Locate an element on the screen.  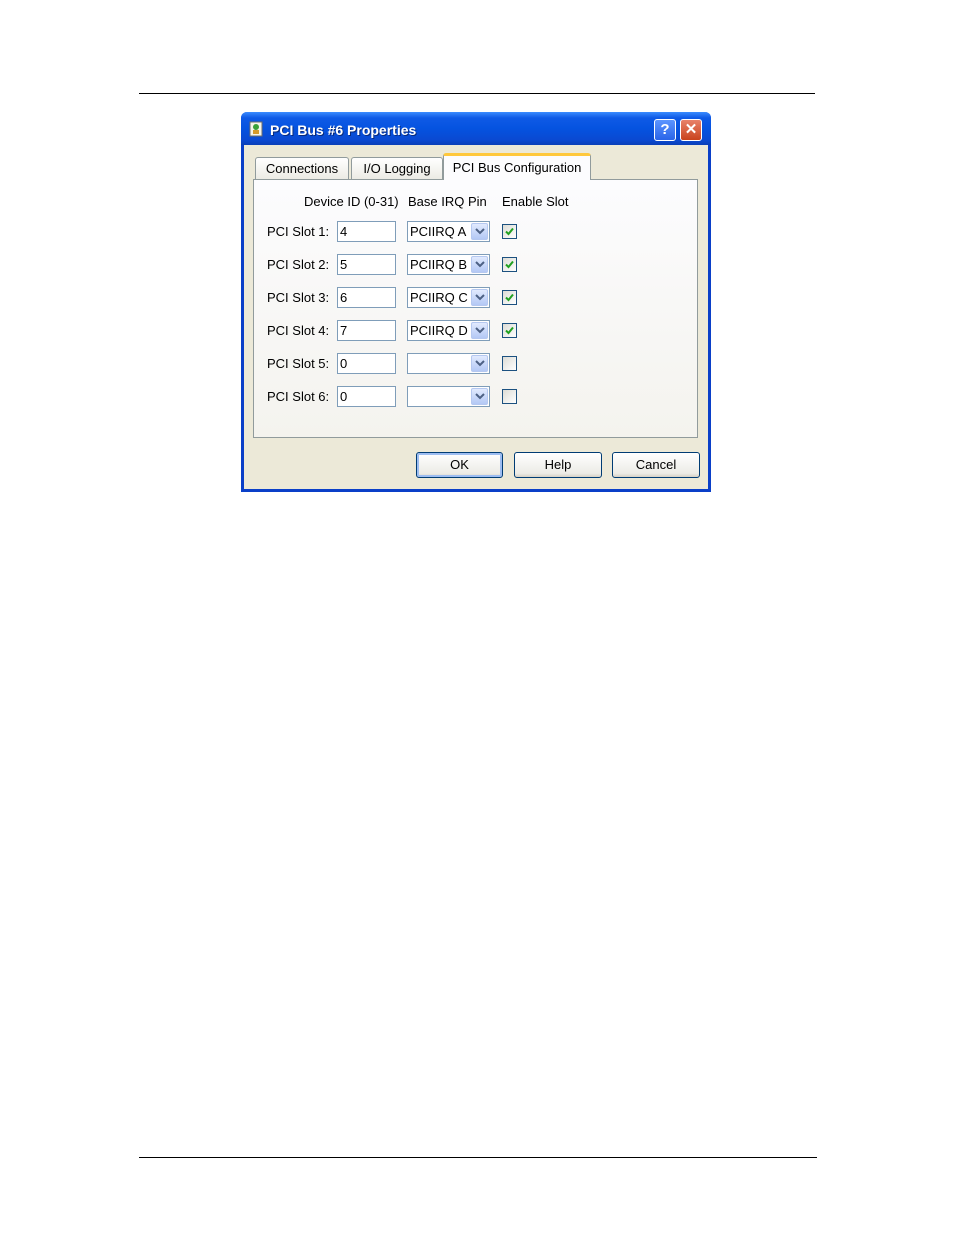
window-title: PCI Bus #6 Properties is located at coordinates (343, 130).